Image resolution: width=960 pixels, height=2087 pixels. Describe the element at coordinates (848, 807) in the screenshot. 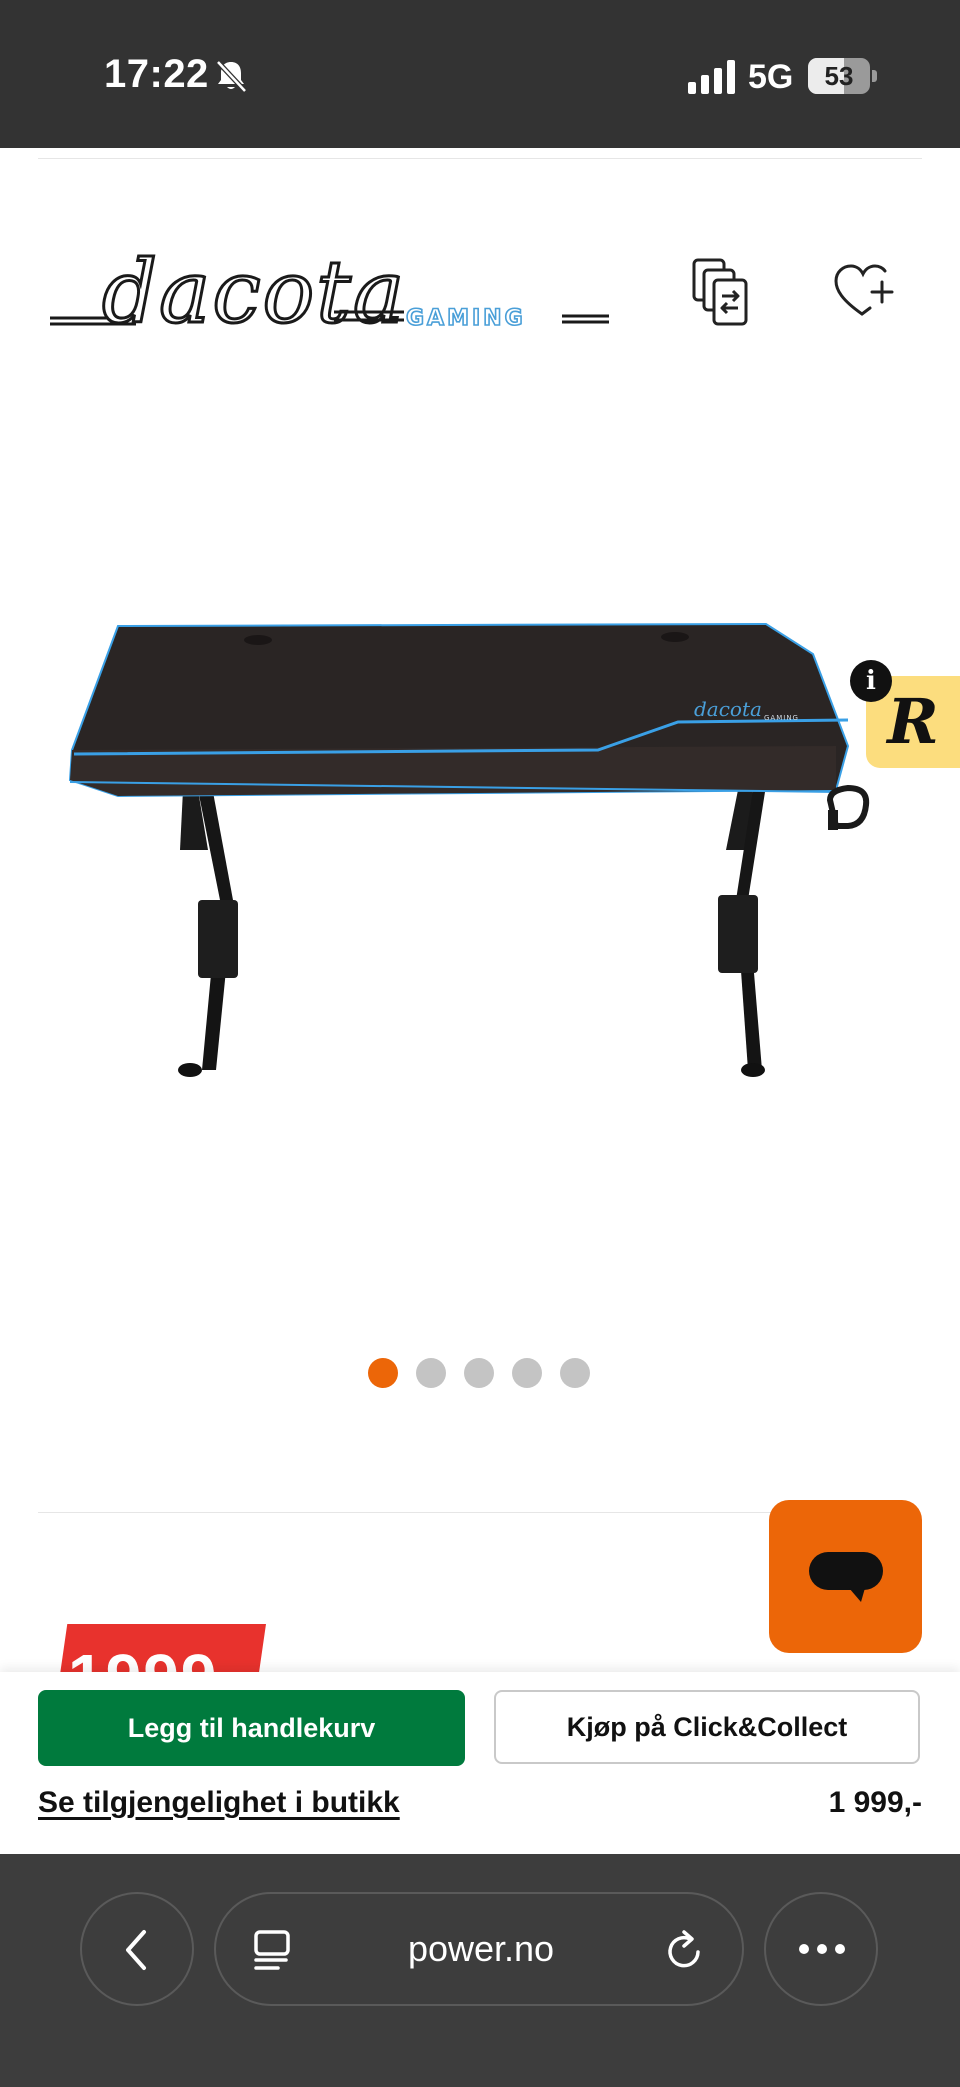

I see `cup-holder` at that location.